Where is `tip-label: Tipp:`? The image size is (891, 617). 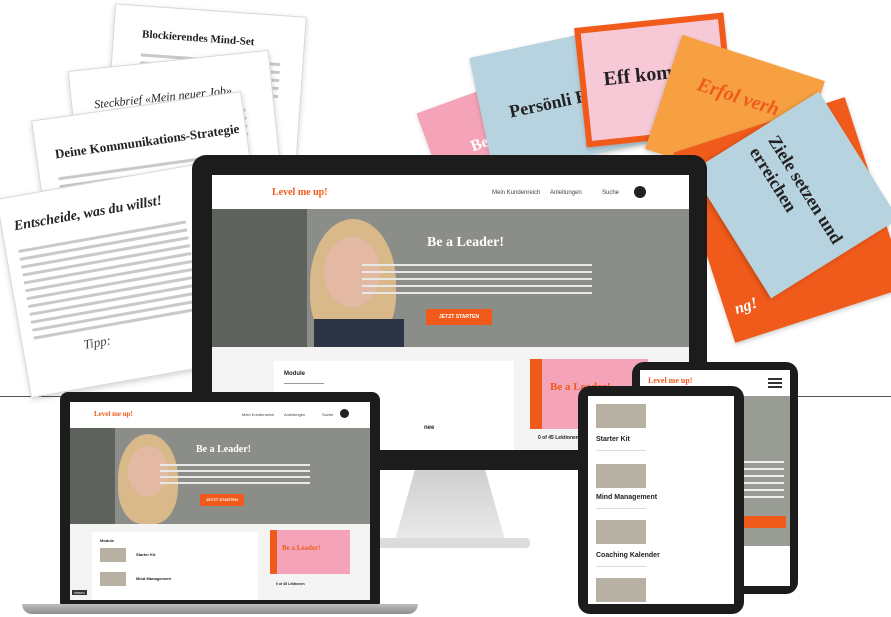 tip-label: Tipp: is located at coordinates (97, 342).